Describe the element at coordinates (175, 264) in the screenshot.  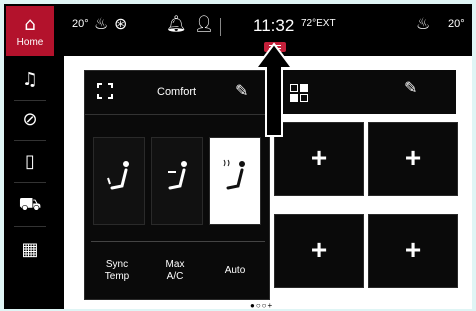
I see `mode-label: Max` at that location.